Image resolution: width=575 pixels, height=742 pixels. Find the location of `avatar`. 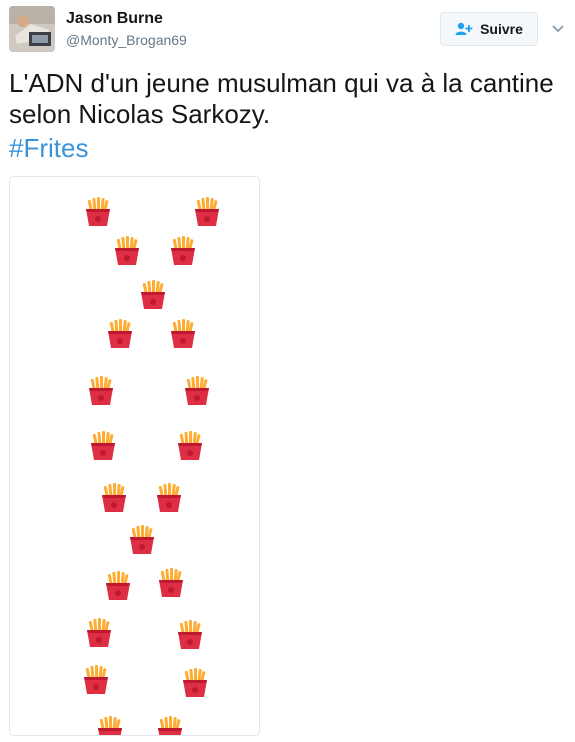

avatar is located at coordinates (32, 29).